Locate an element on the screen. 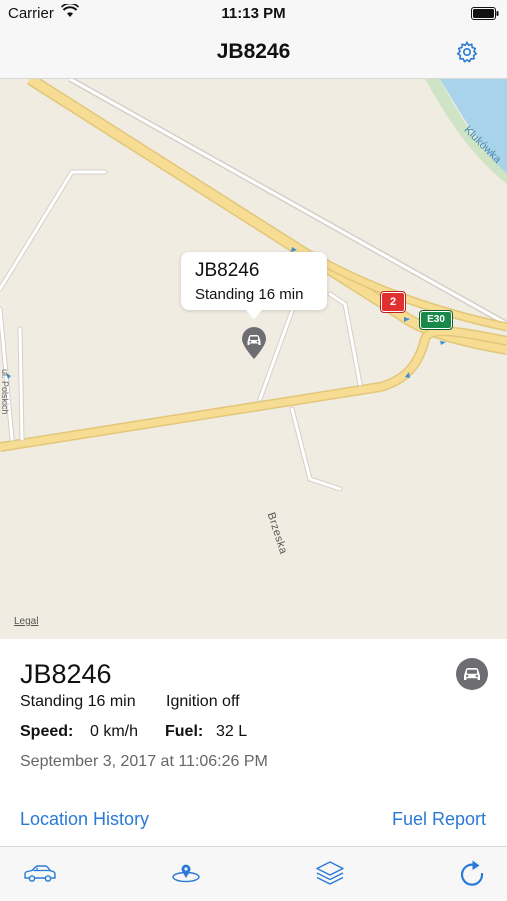 The image size is (507, 901). legal-link: Legal is located at coordinates (26, 621).